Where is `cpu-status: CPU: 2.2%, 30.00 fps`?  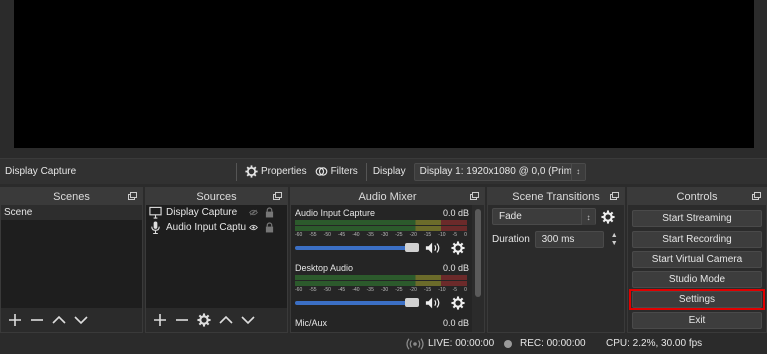
cpu-status: CPU: 2.2%, 30.00 fps is located at coordinates (654, 343).